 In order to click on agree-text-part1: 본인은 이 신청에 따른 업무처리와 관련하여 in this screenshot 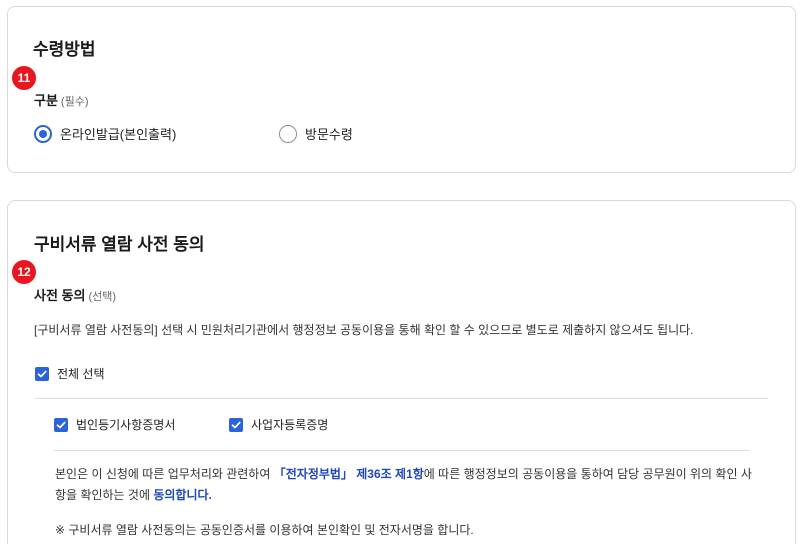, I will do `click(164, 474)`.